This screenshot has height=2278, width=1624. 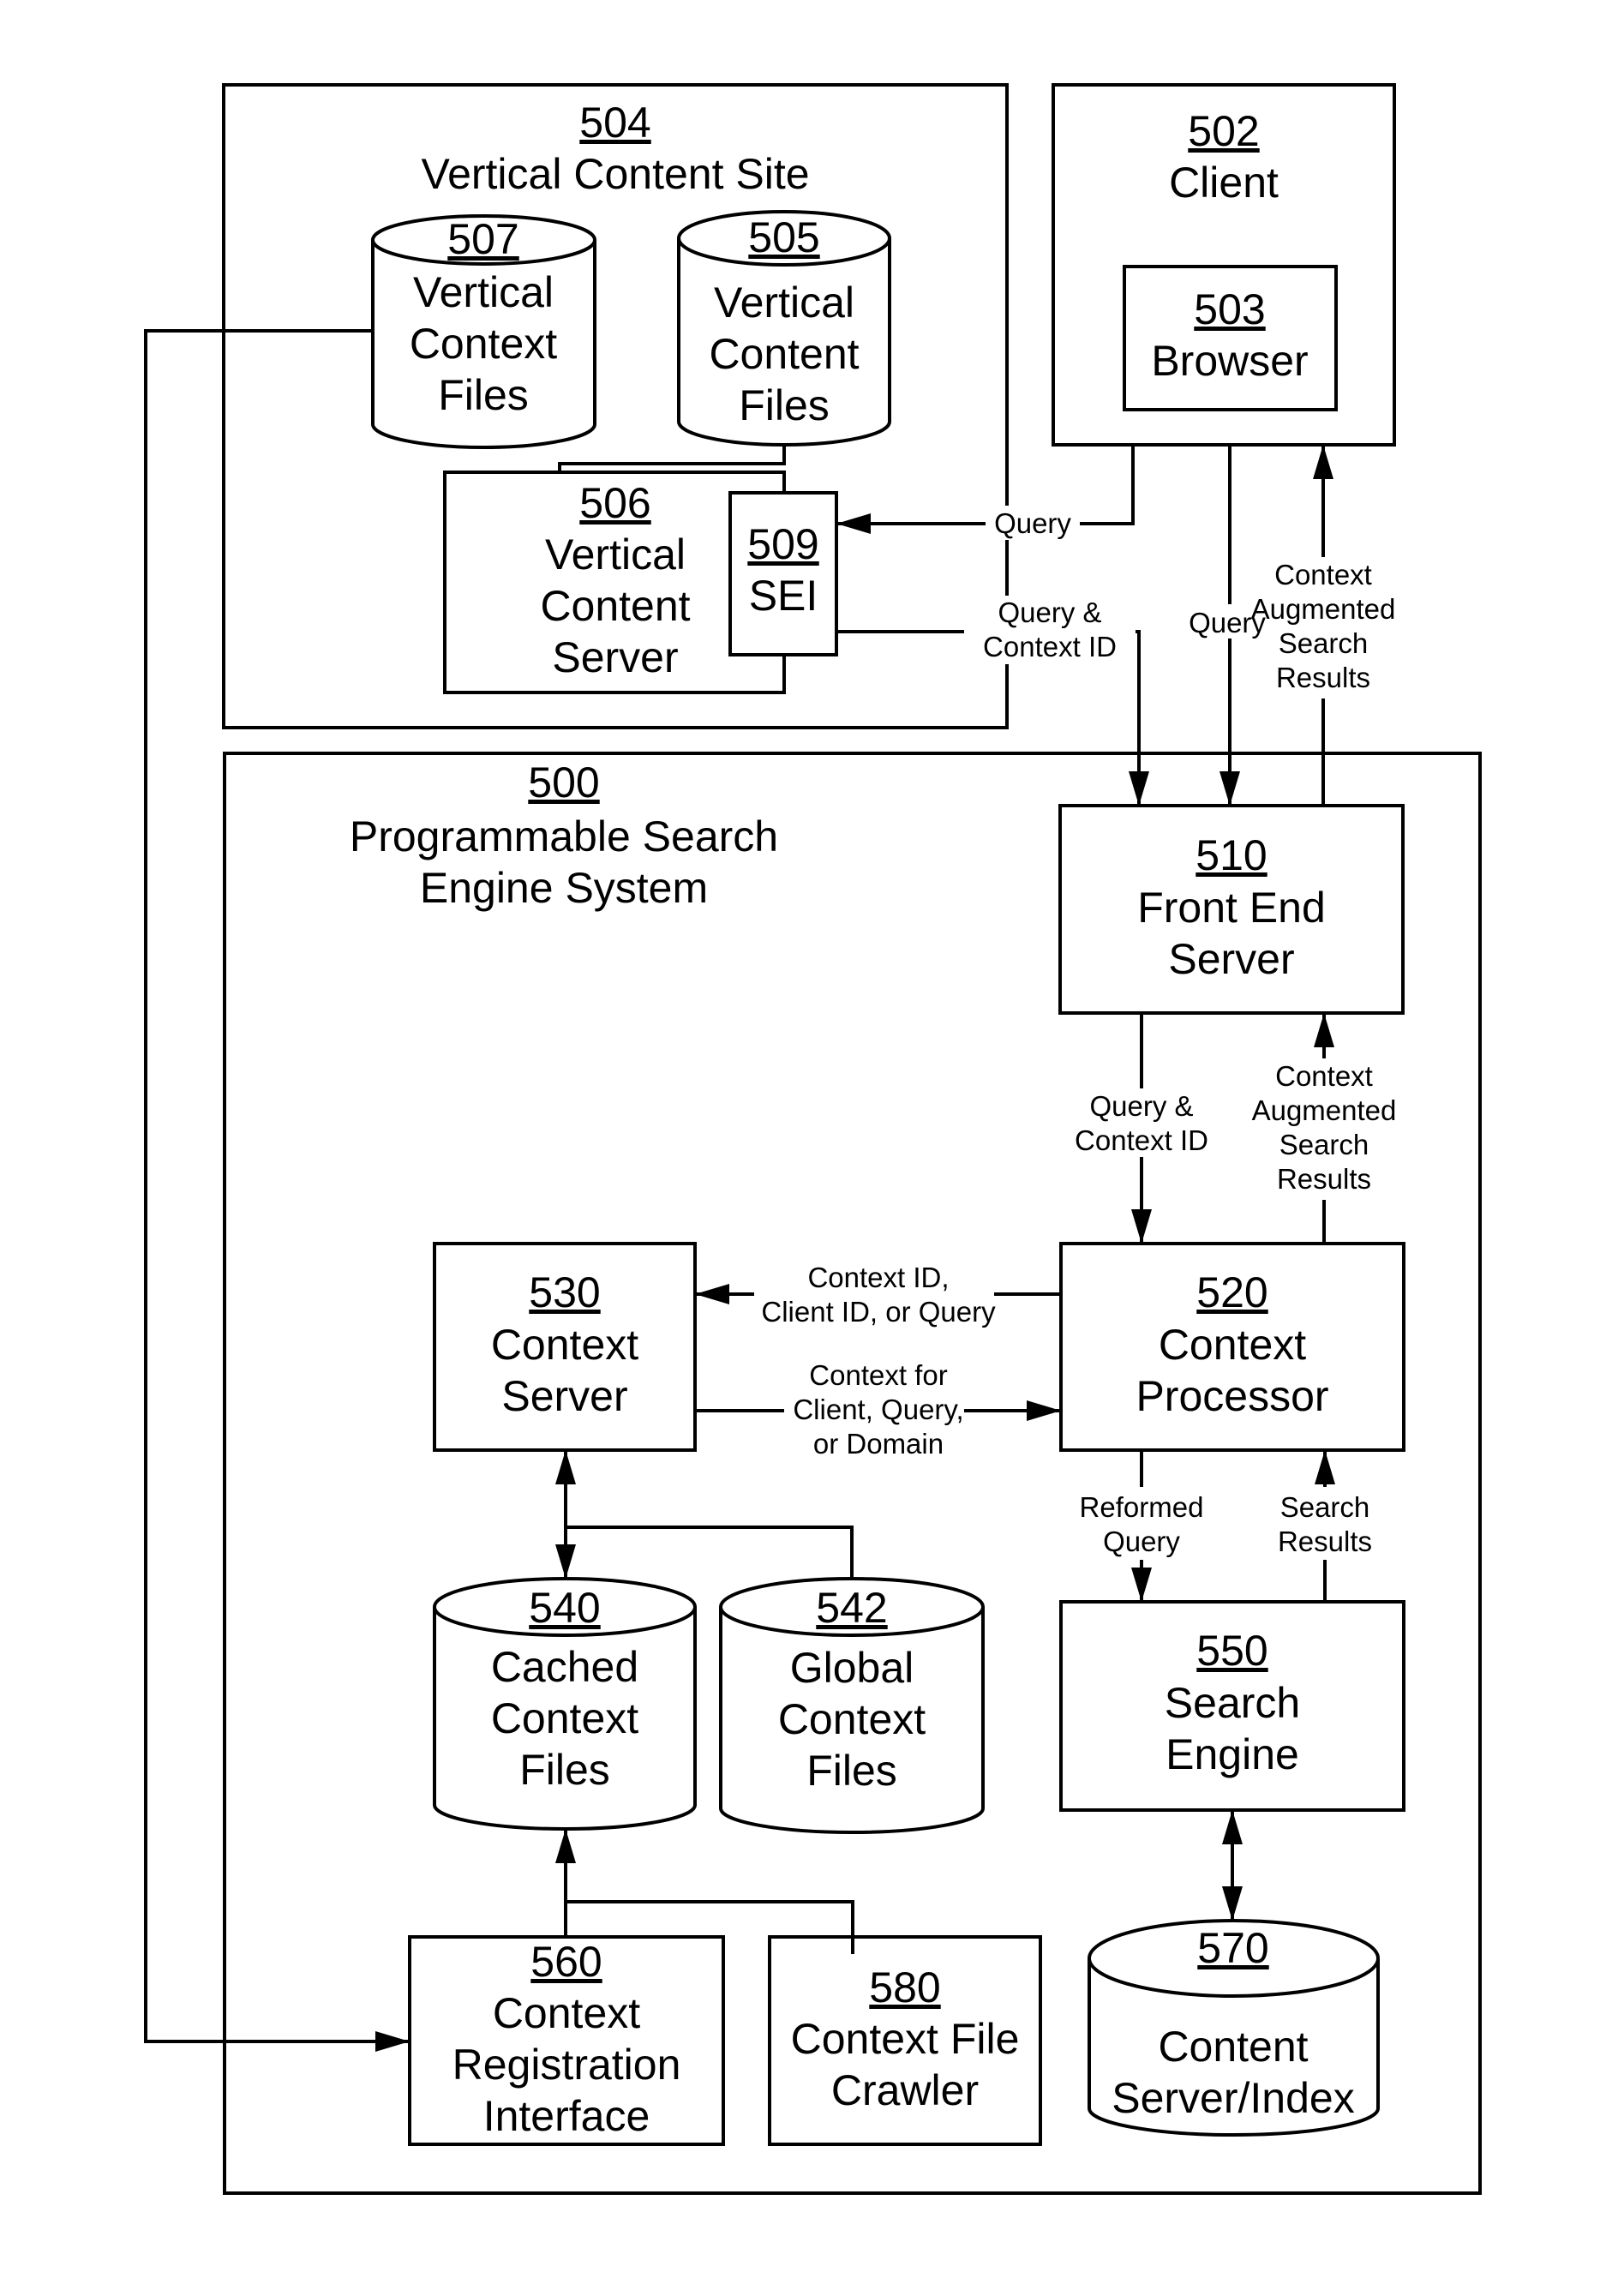 I want to click on svg-text: 550, so click(x=1231, y=1651).